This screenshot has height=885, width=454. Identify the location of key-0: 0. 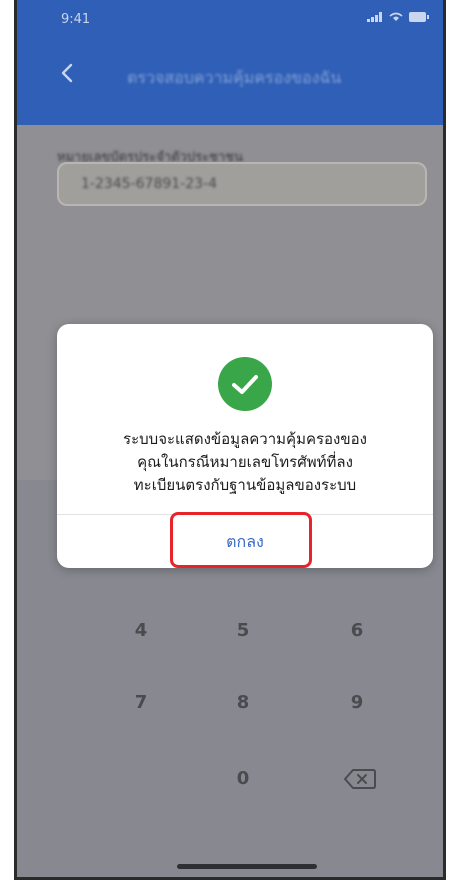
(243, 778).